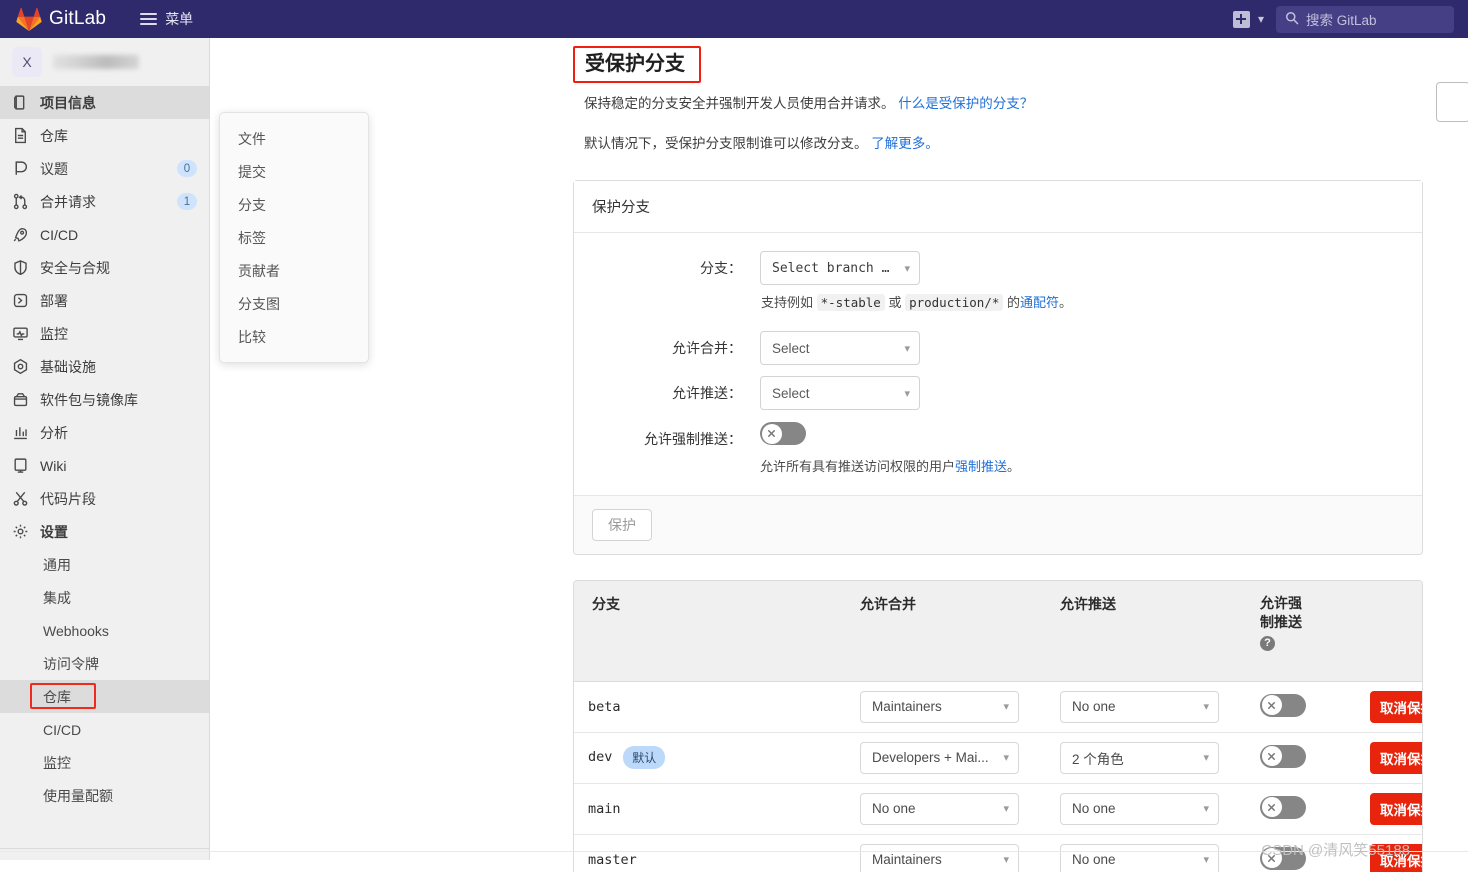 This screenshot has width=1468, height=872. I want to click on allow-merge-select: No one ▾, so click(939, 808).